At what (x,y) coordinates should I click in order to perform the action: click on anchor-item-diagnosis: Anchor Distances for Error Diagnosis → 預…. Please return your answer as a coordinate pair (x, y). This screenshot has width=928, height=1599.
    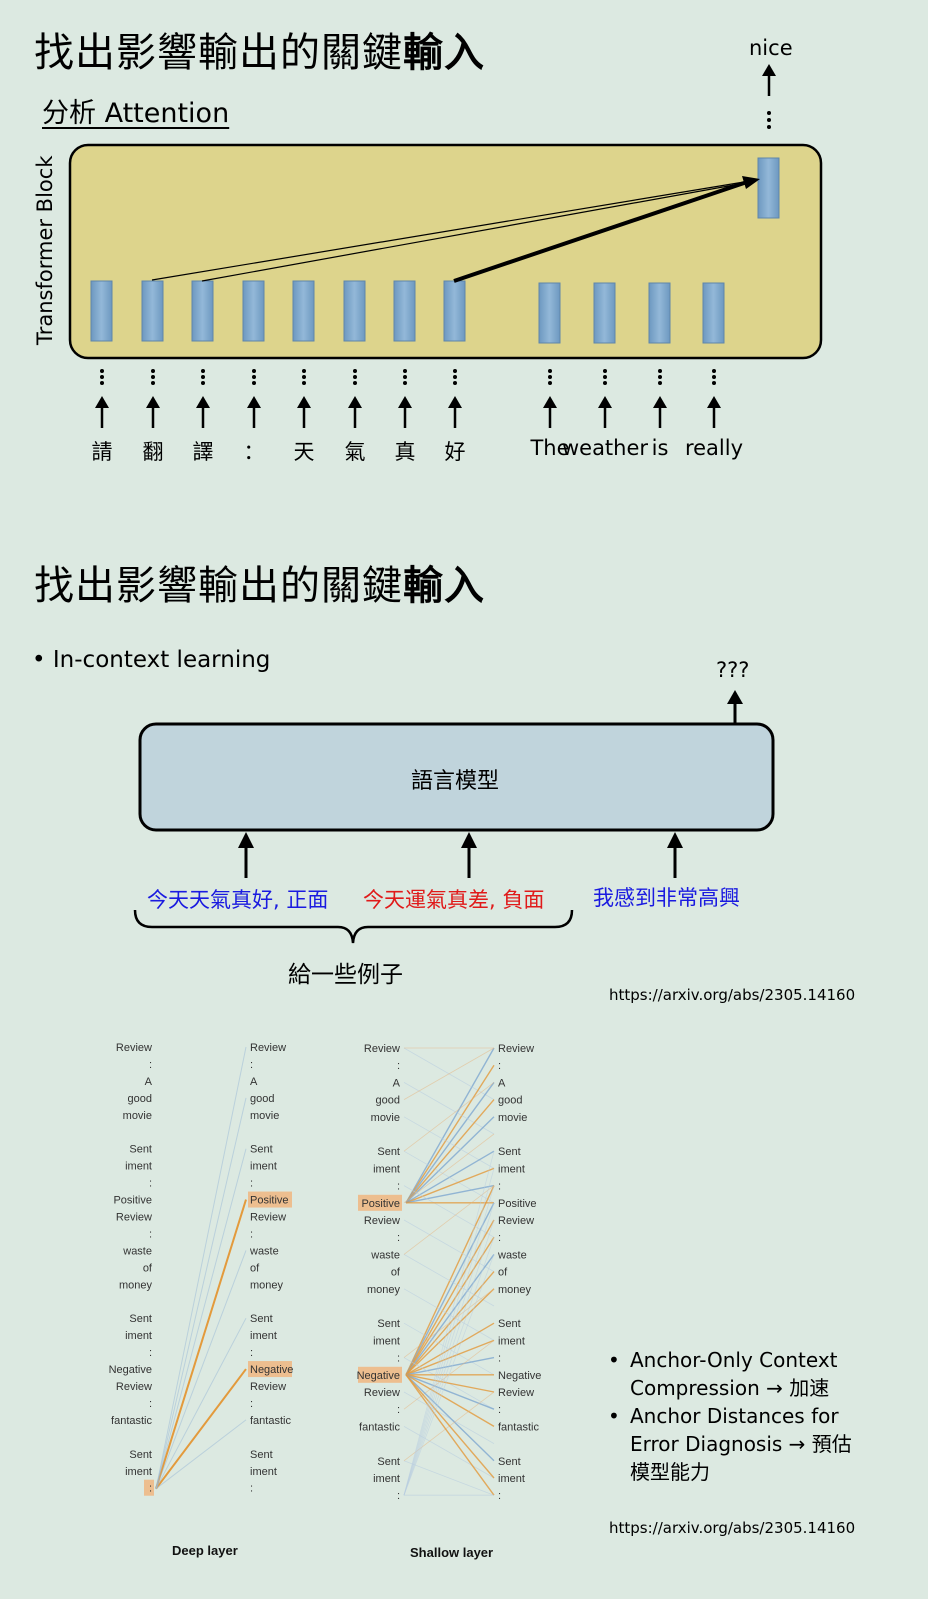
    Looking at the image, I should click on (729, 1444).